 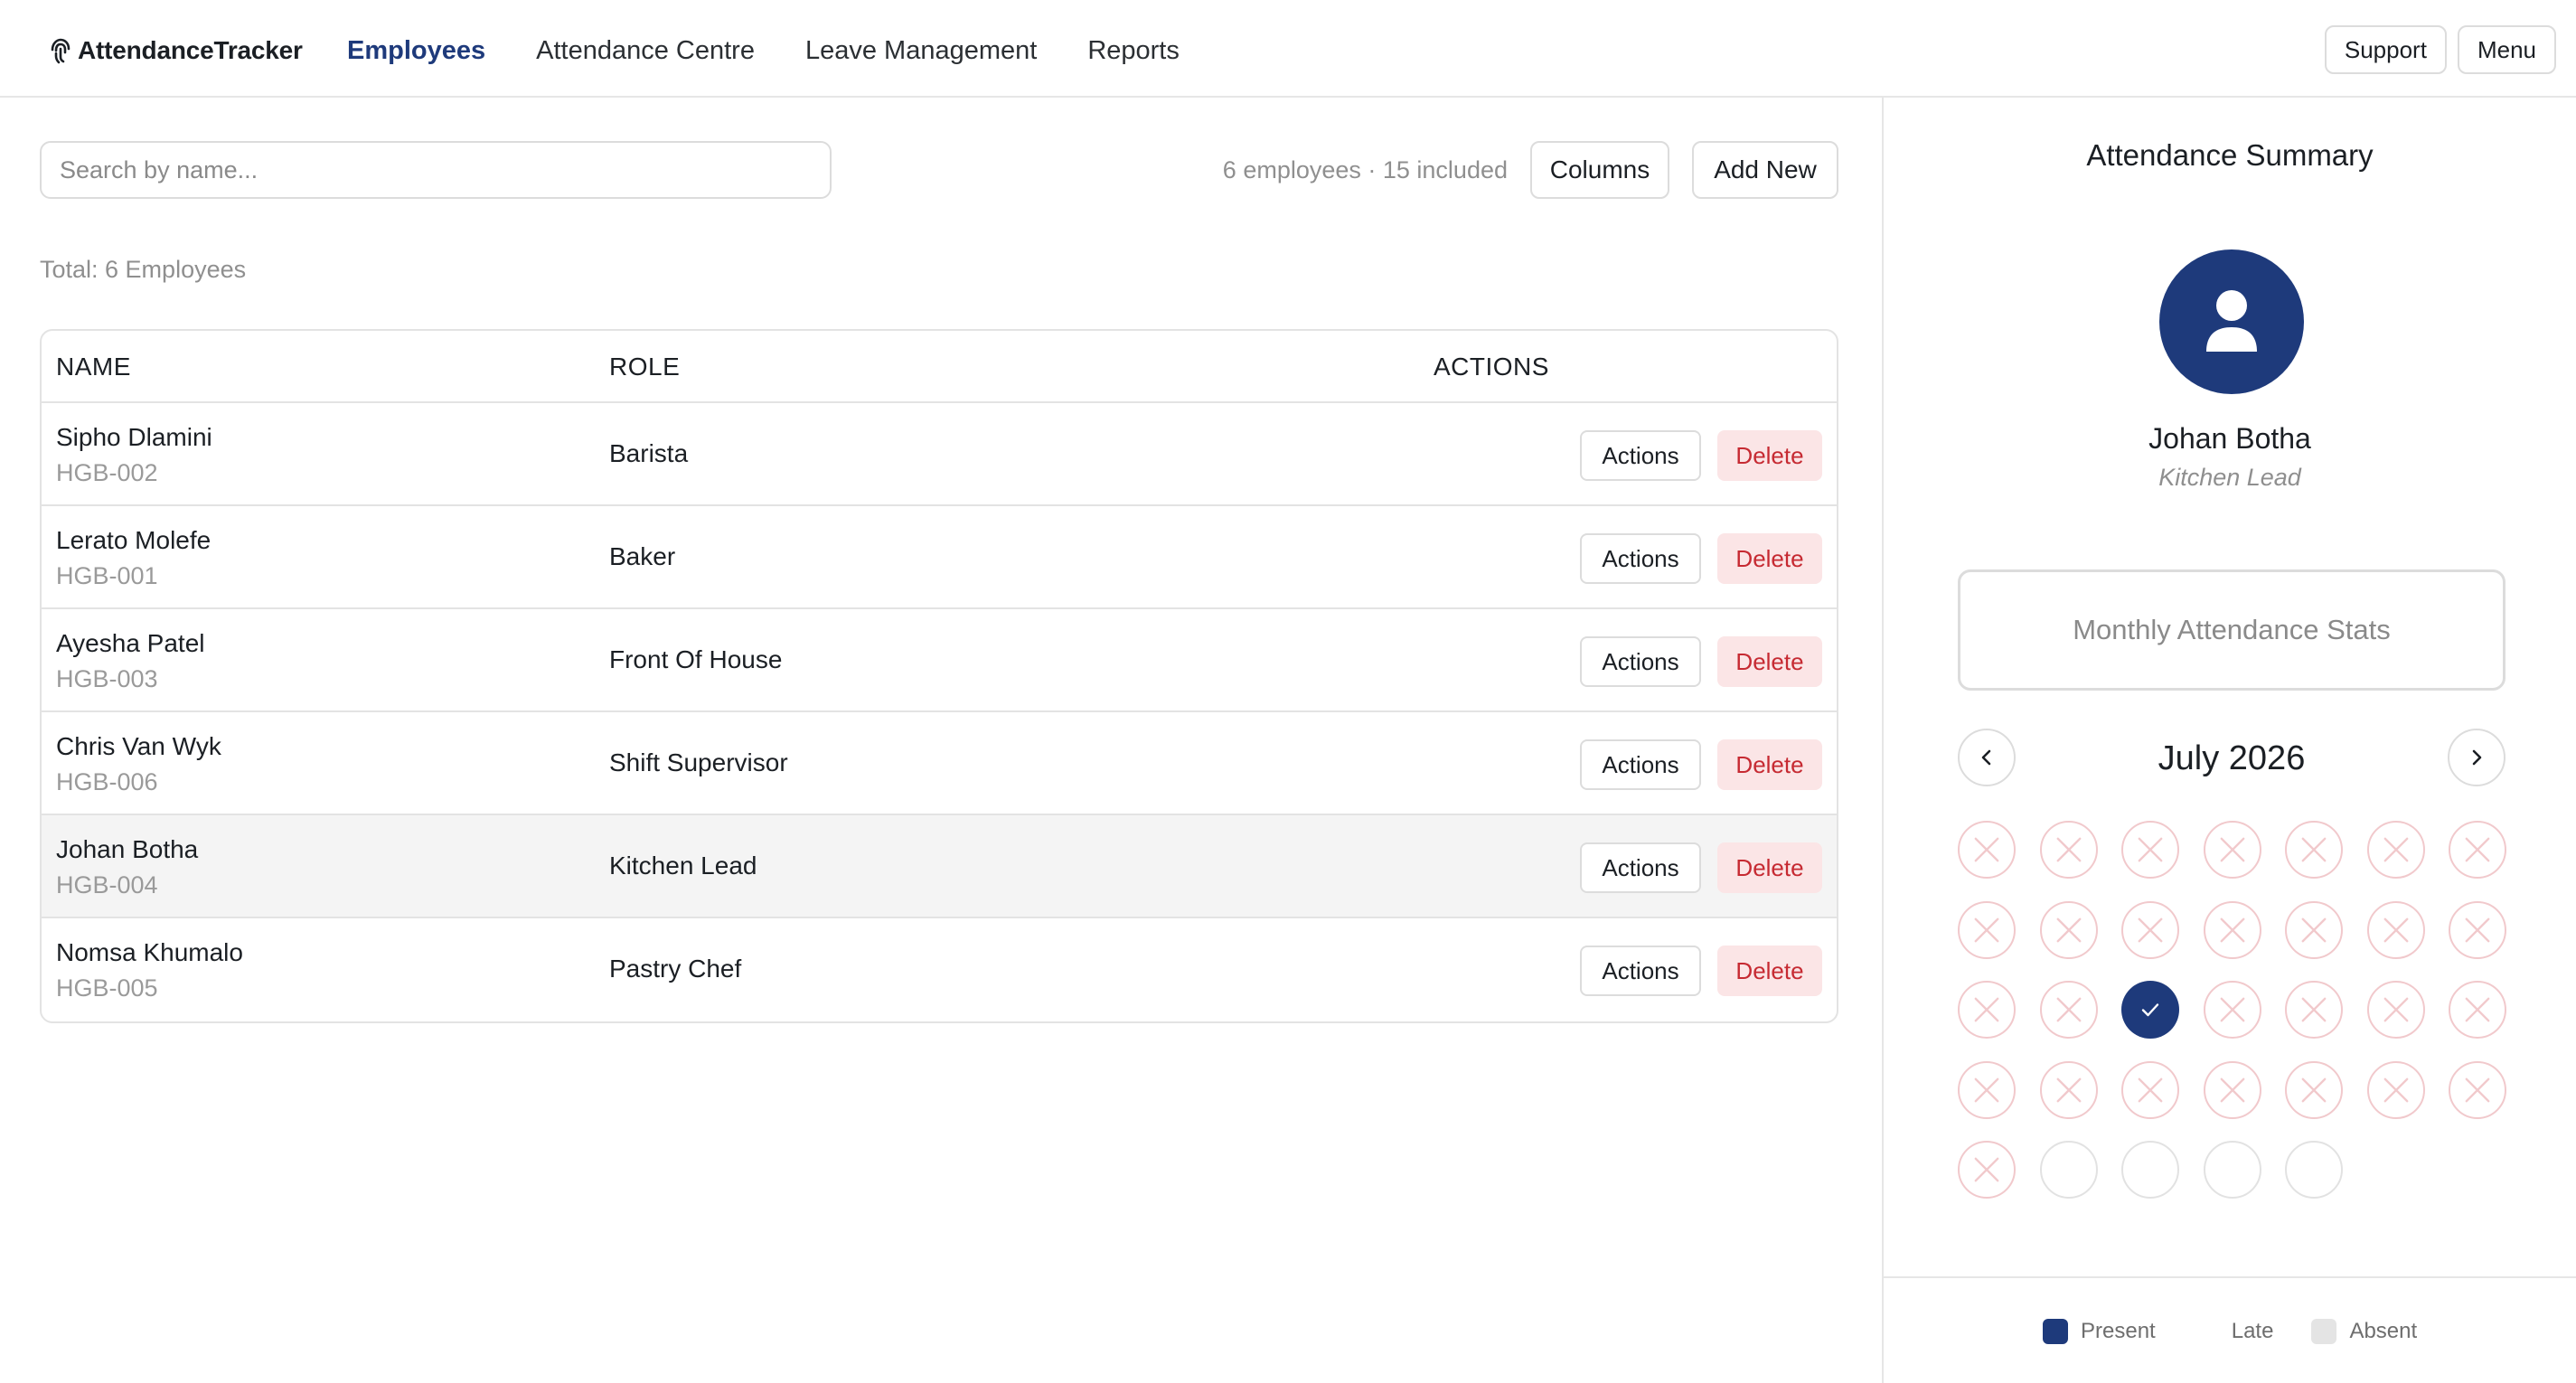 I want to click on nav-employees: Employees, so click(x=416, y=51).